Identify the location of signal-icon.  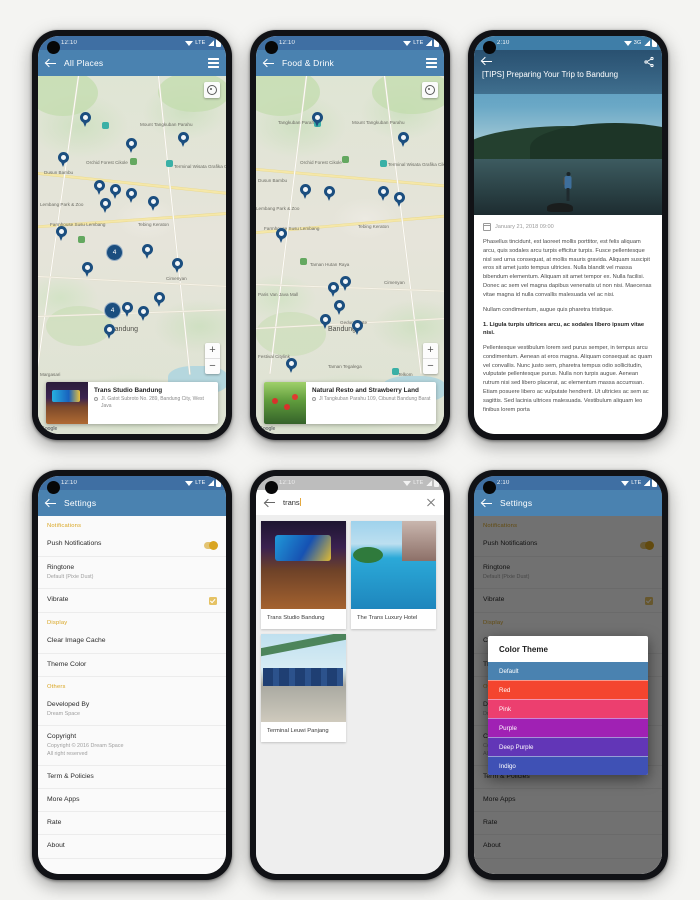
(210, 43).